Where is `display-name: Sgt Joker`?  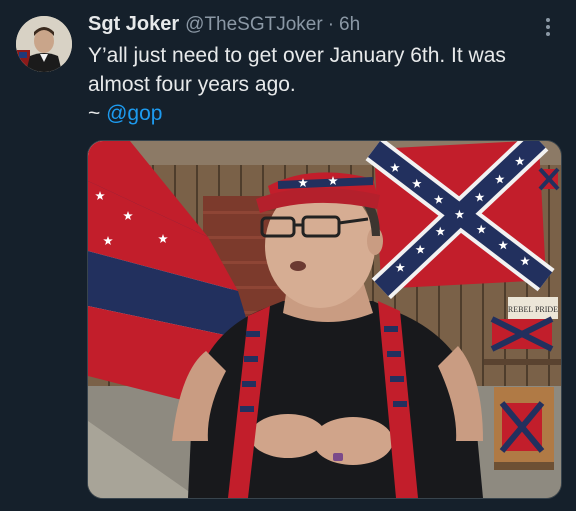
display-name: Sgt Joker is located at coordinates (133, 24).